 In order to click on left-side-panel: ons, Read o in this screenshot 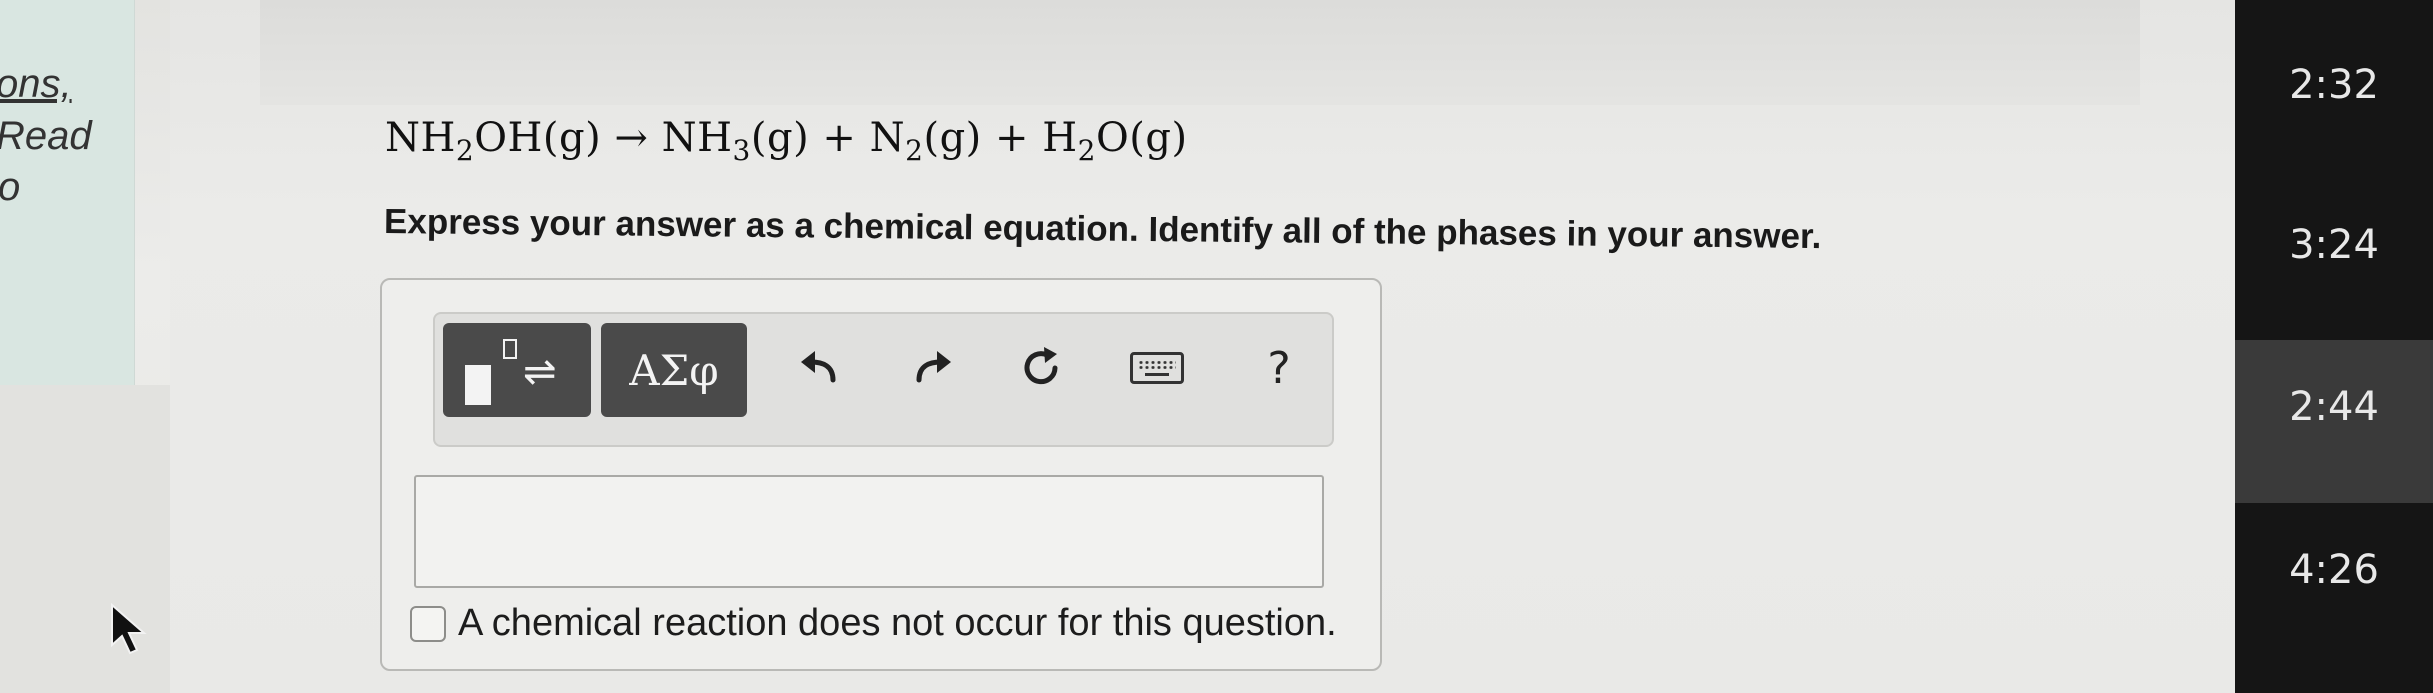, I will do `click(67, 192)`.